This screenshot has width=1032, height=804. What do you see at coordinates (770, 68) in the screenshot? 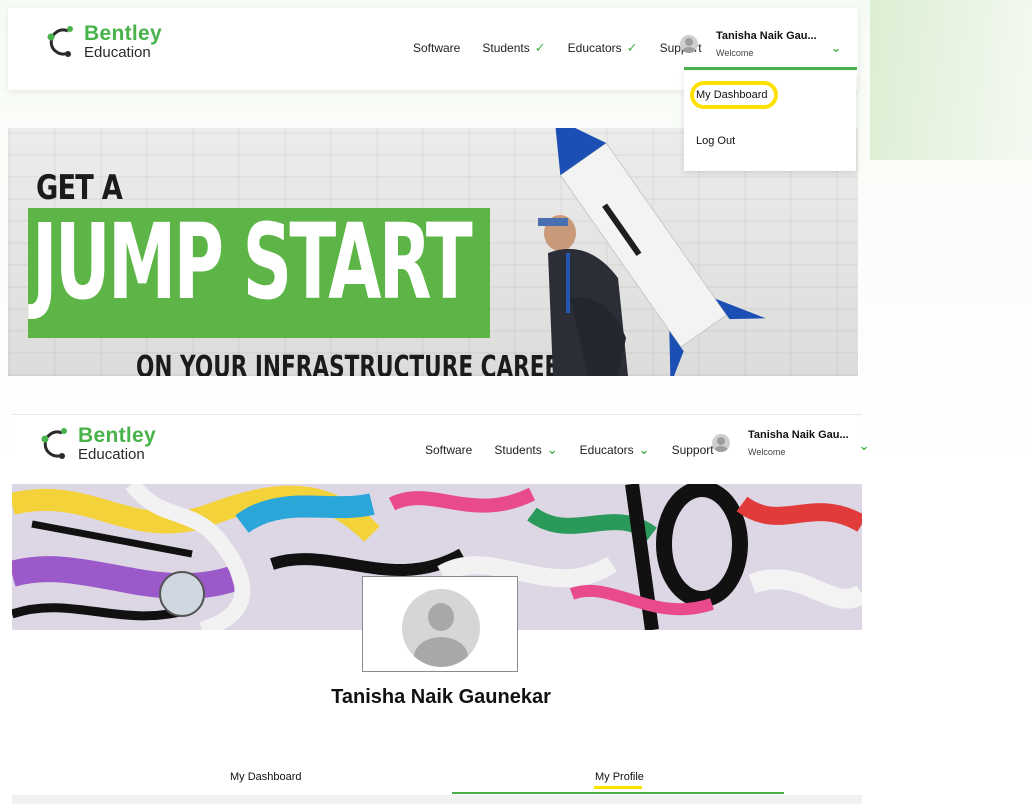
I see `user-menu-underline` at bounding box center [770, 68].